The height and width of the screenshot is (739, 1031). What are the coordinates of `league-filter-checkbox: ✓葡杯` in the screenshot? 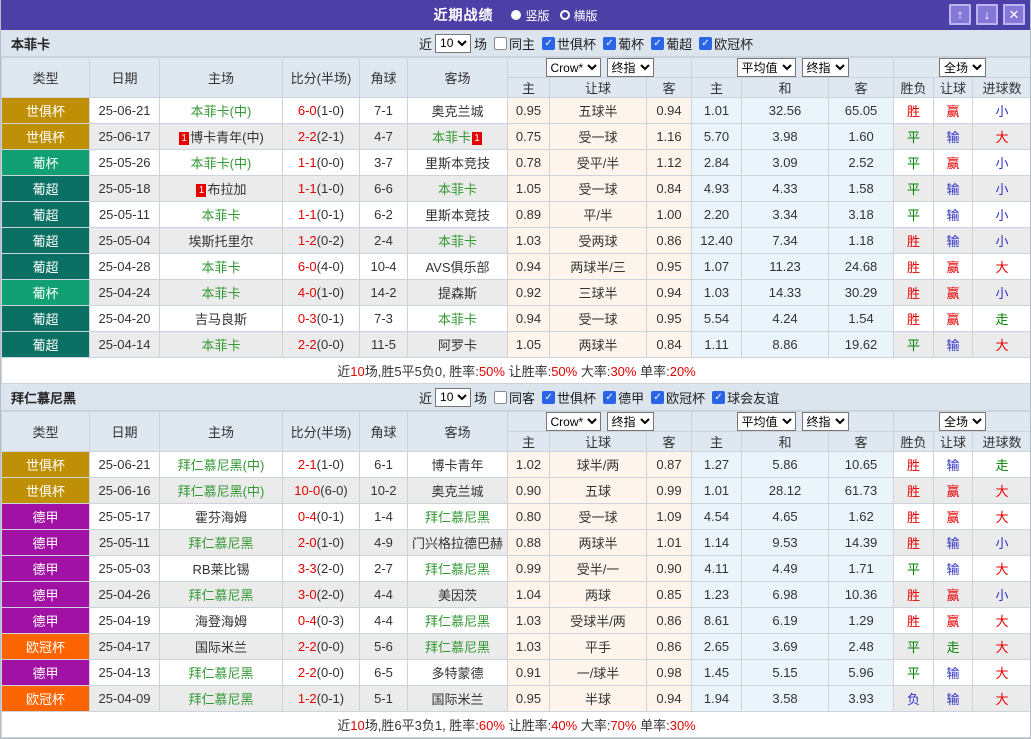 It's located at (623, 43).